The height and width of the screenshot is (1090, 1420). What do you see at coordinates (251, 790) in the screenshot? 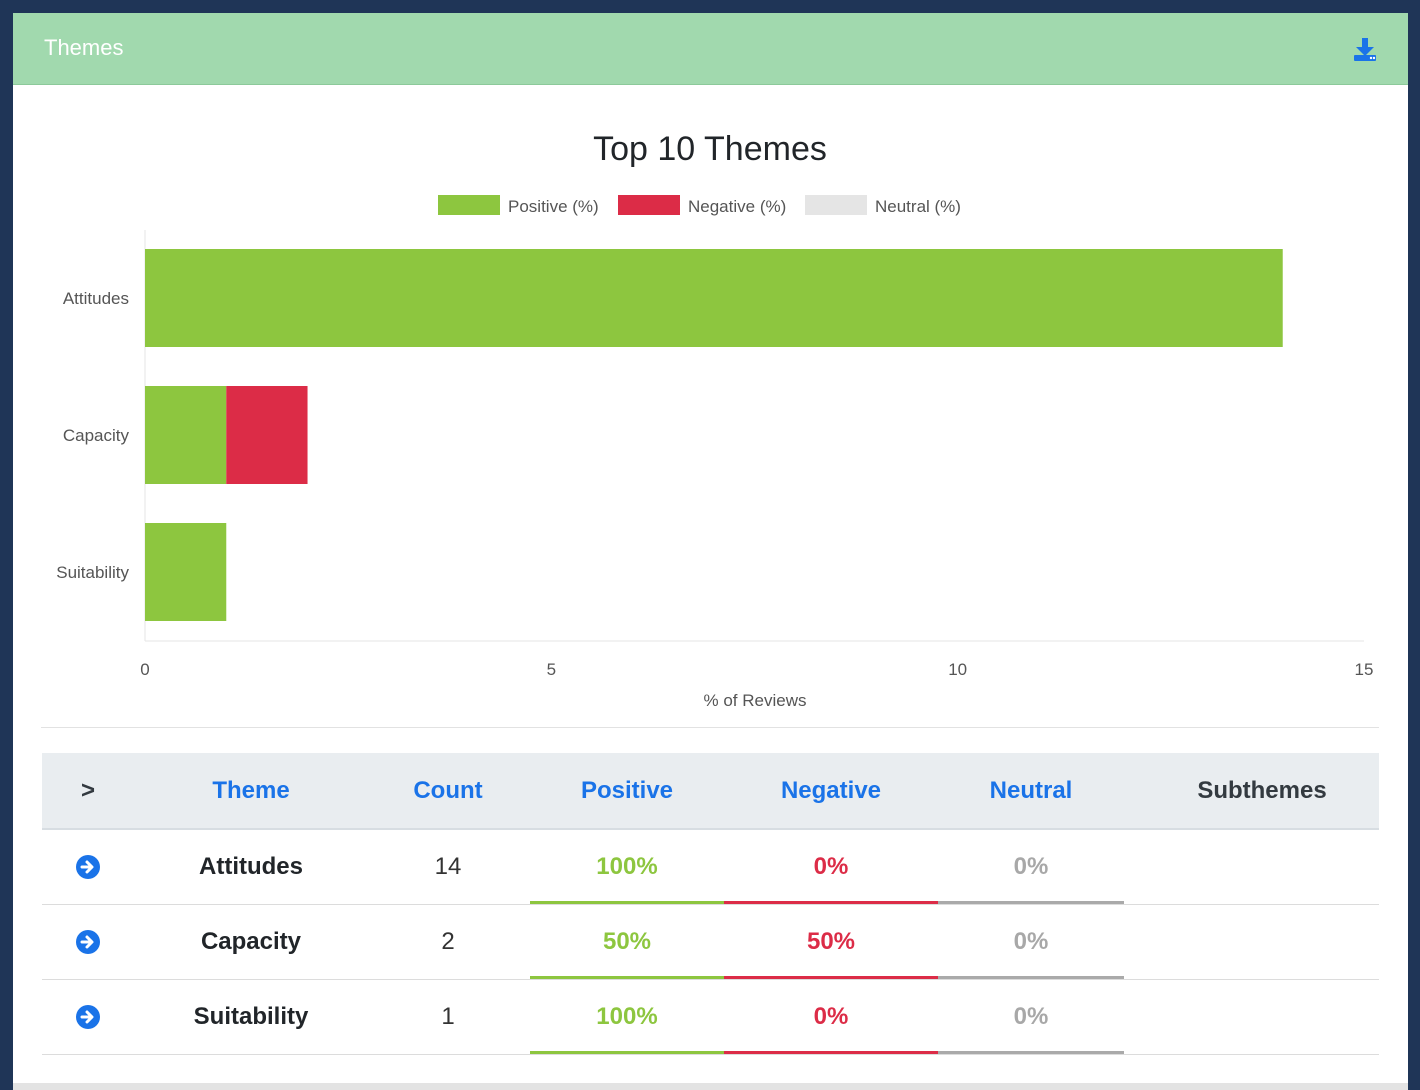
I see `theme-column-header: Theme` at bounding box center [251, 790].